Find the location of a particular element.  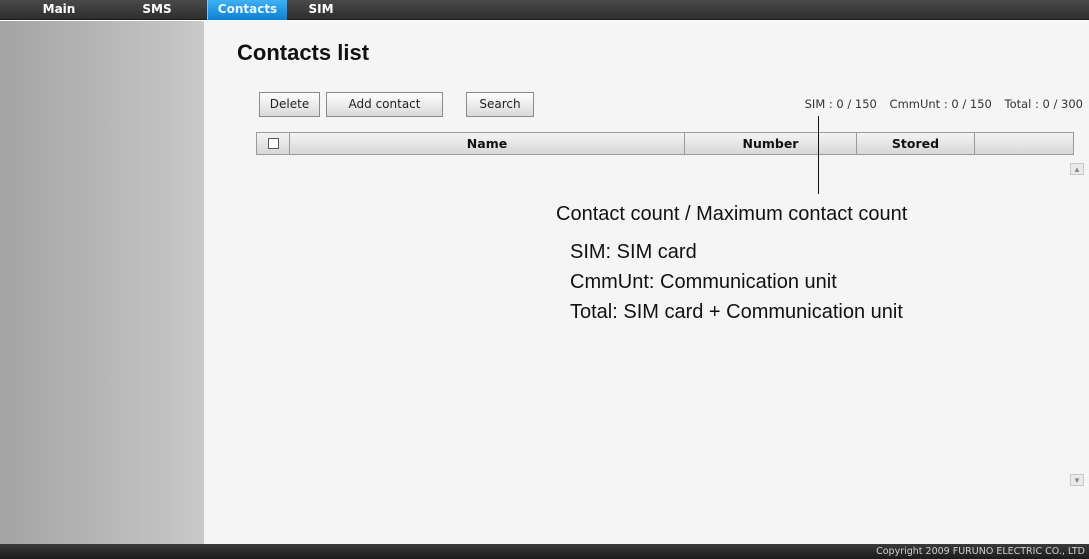

delete-button: Delete is located at coordinates (289, 104).